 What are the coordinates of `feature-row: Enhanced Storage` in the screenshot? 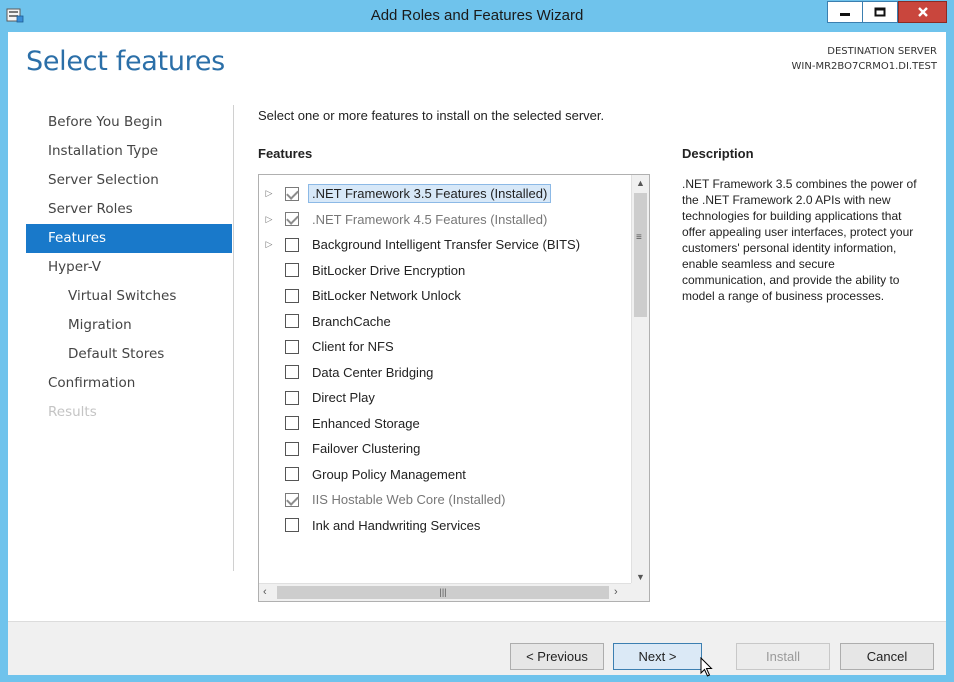 It's located at (445, 424).